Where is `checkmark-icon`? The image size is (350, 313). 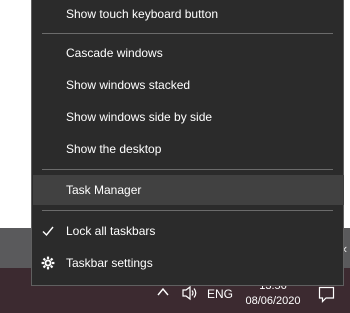 checkmark-icon is located at coordinates (48, 231).